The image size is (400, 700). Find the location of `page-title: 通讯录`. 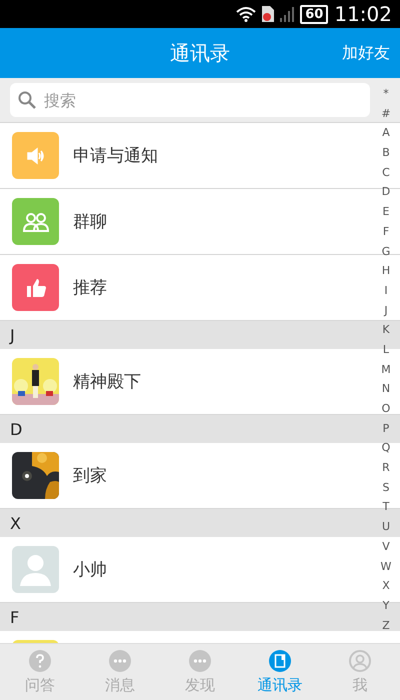

page-title: 通讯录 is located at coordinates (200, 53).